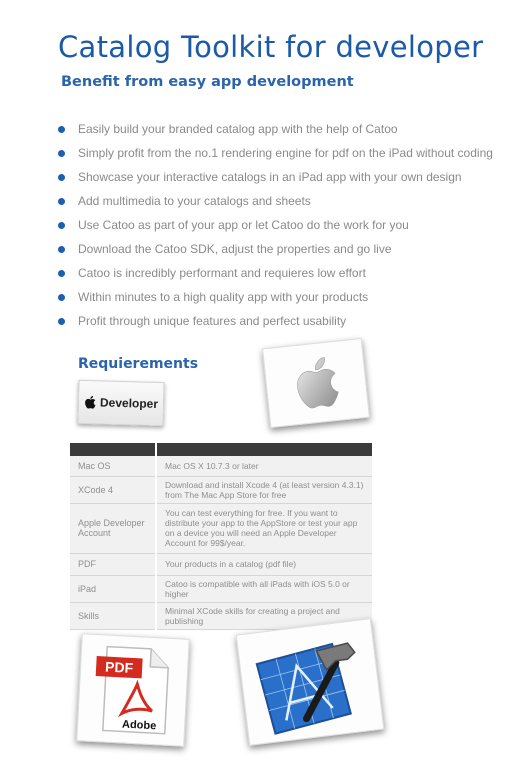  I want to click on requirement-value: Mac OS X 10.7.3 or later, so click(264, 466).